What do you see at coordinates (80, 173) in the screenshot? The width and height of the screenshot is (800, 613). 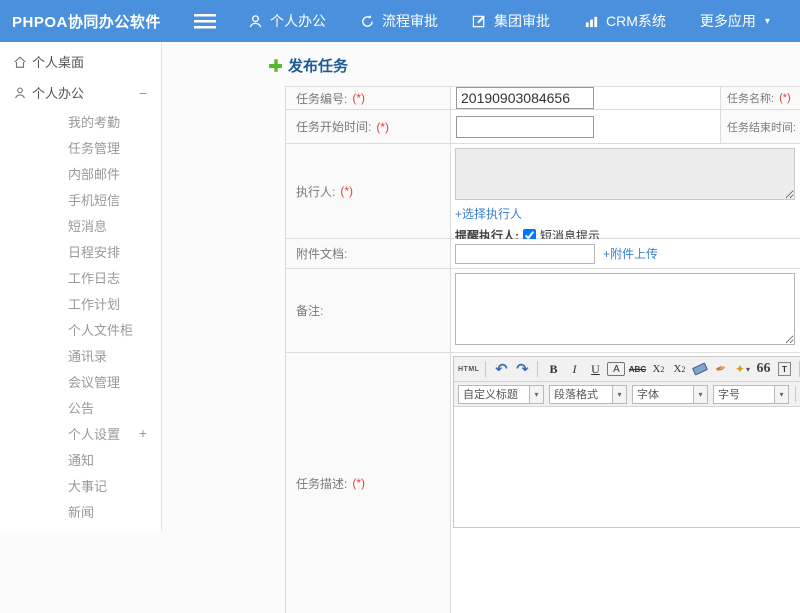 I see `sidebar-item-内部邮件: 内部邮件` at bounding box center [80, 173].